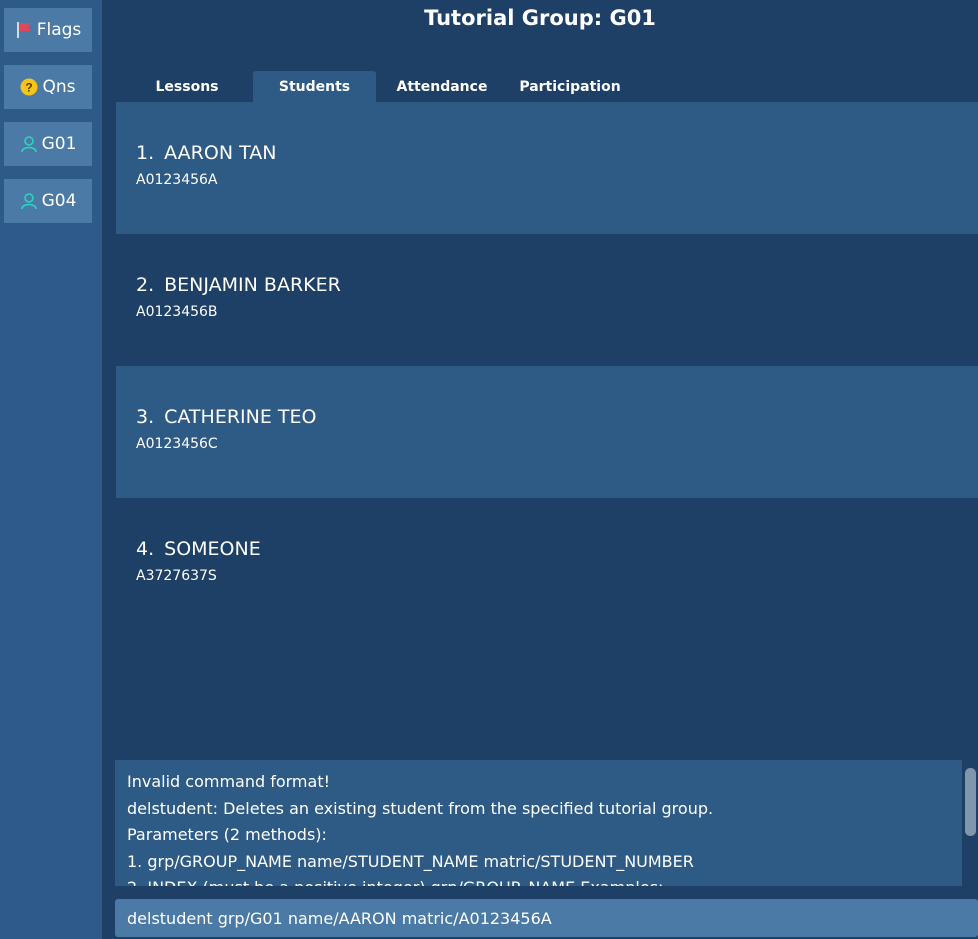 This screenshot has height=939, width=978. What do you see at coordinates (177, 444) in the screenshot?
I see `student-matric: A0123456C` at bounding box center [177, 444].